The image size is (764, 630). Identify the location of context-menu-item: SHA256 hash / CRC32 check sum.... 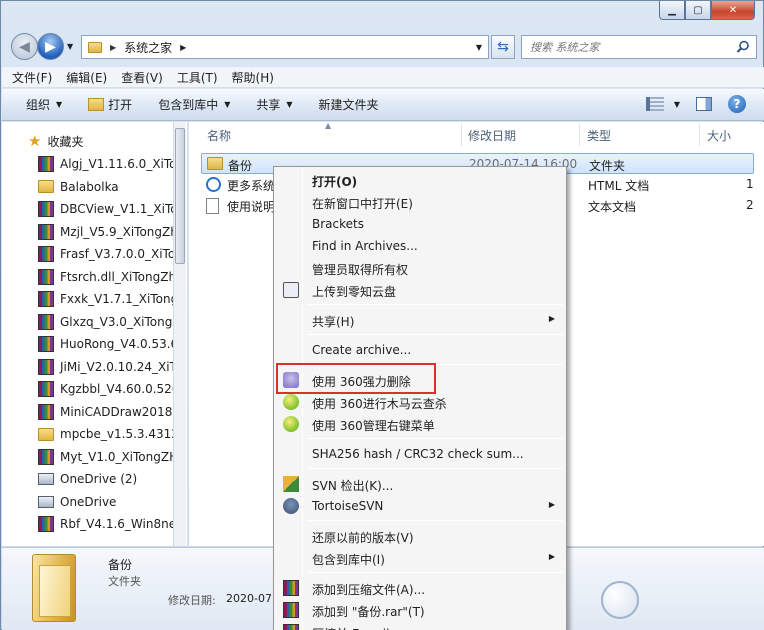
(420, 454).